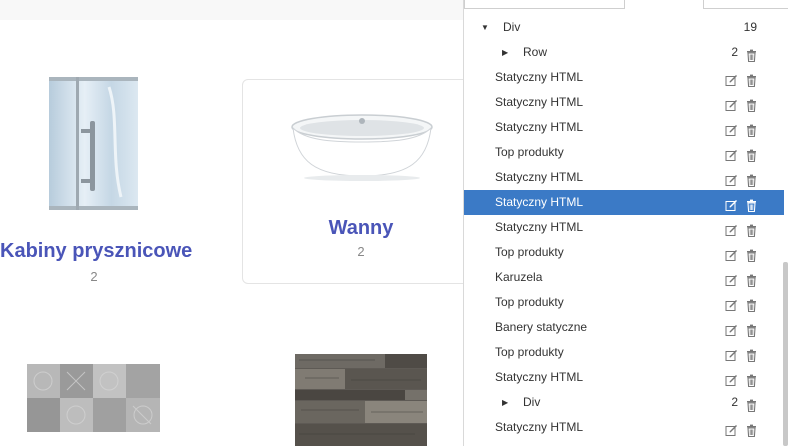 The height and width of the screenshot is (446, 788). Describe the element at coordinates (624, 52) in the screenshot. I see `tree-row-group: ▶ Row 2` at that location.